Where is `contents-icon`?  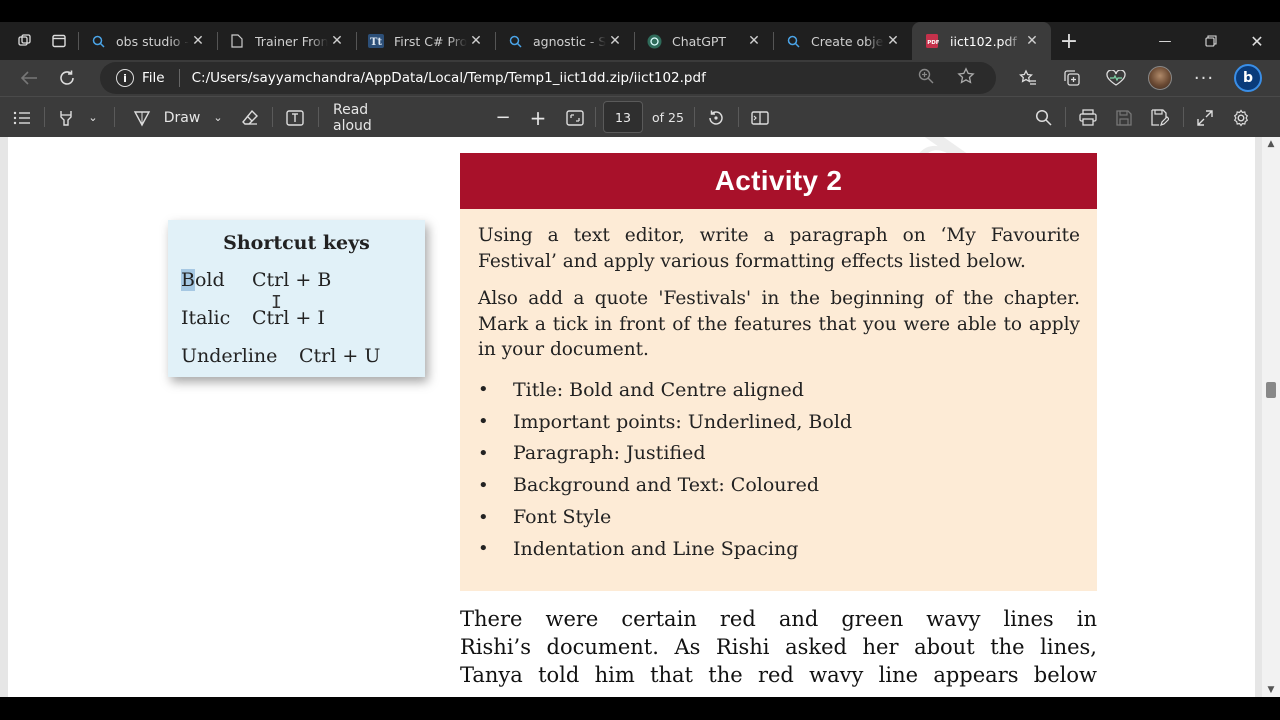
contents-icon is located at coordinates (22, 117).